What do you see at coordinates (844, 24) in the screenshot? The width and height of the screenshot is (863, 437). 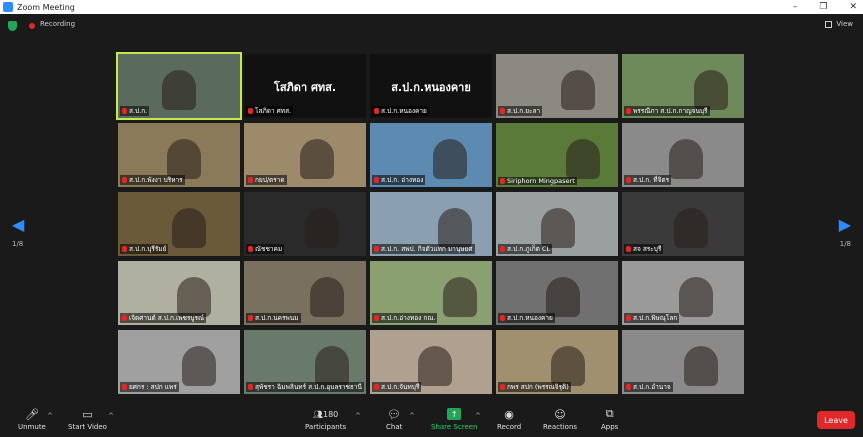 I see `view-label: View` at bounding box center [844, 24].